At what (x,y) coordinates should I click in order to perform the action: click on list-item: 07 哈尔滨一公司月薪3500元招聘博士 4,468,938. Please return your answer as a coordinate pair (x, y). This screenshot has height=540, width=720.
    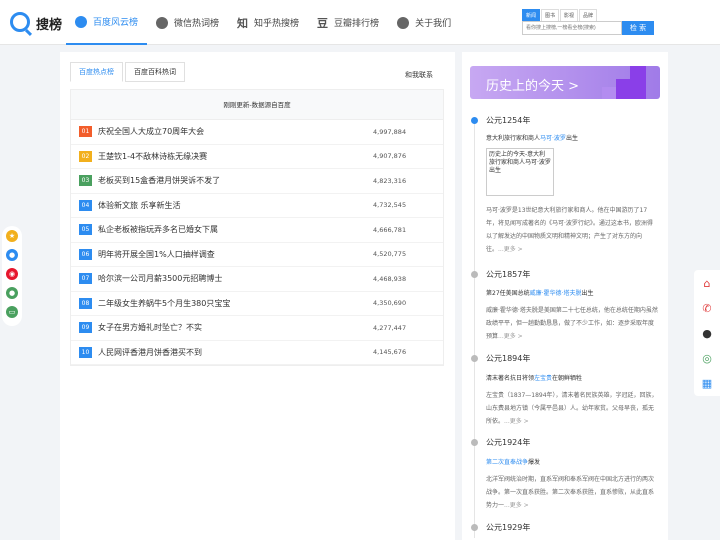
    Looking at the image, I should click on (257, 279).